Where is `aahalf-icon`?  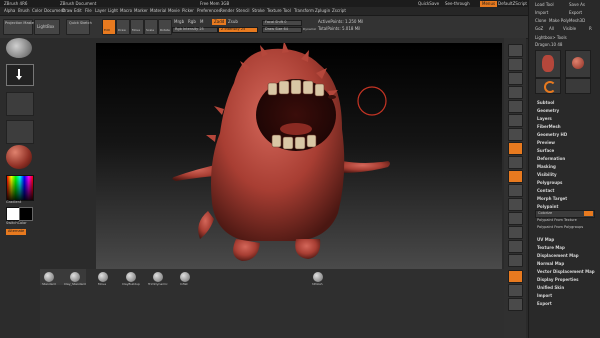 aahalf-icon is located at coordinates (515, 120).